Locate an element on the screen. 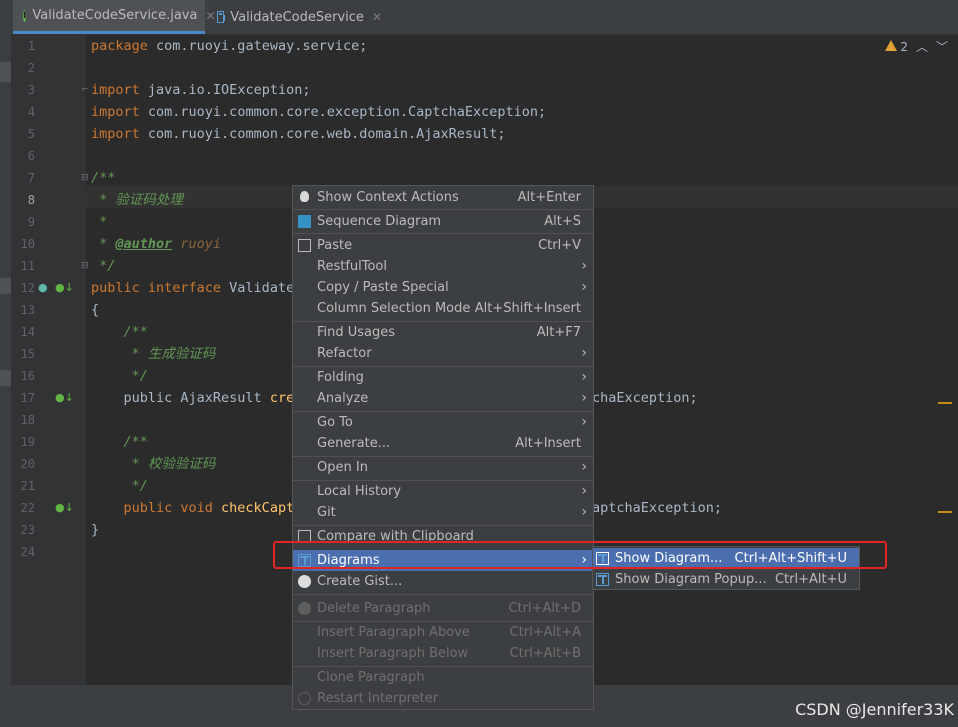 The height and width of the screenshot is (727, 958). sequence-diagram-icon is located at coordinates (304, 221).